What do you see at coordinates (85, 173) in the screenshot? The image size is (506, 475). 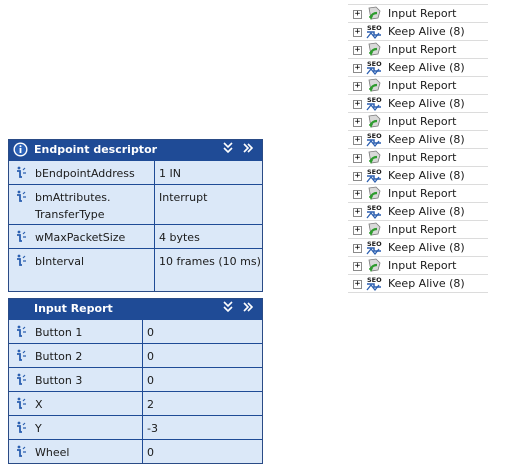 I see `property-name: bEndpointAddress` at bounding box center [85, 173].